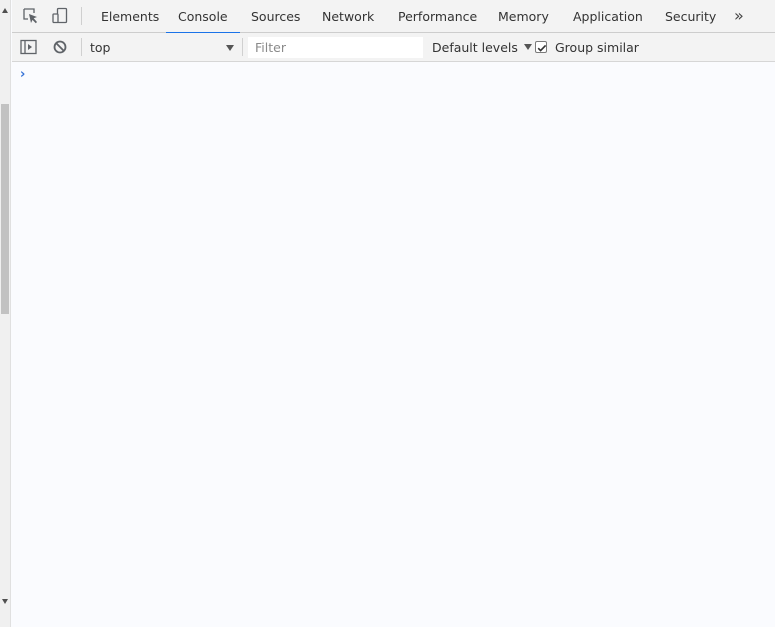  What do you see at coordinates (608, 16) in the screenshot?
I see `tab-application: Application` at bounding box center [608, 16].